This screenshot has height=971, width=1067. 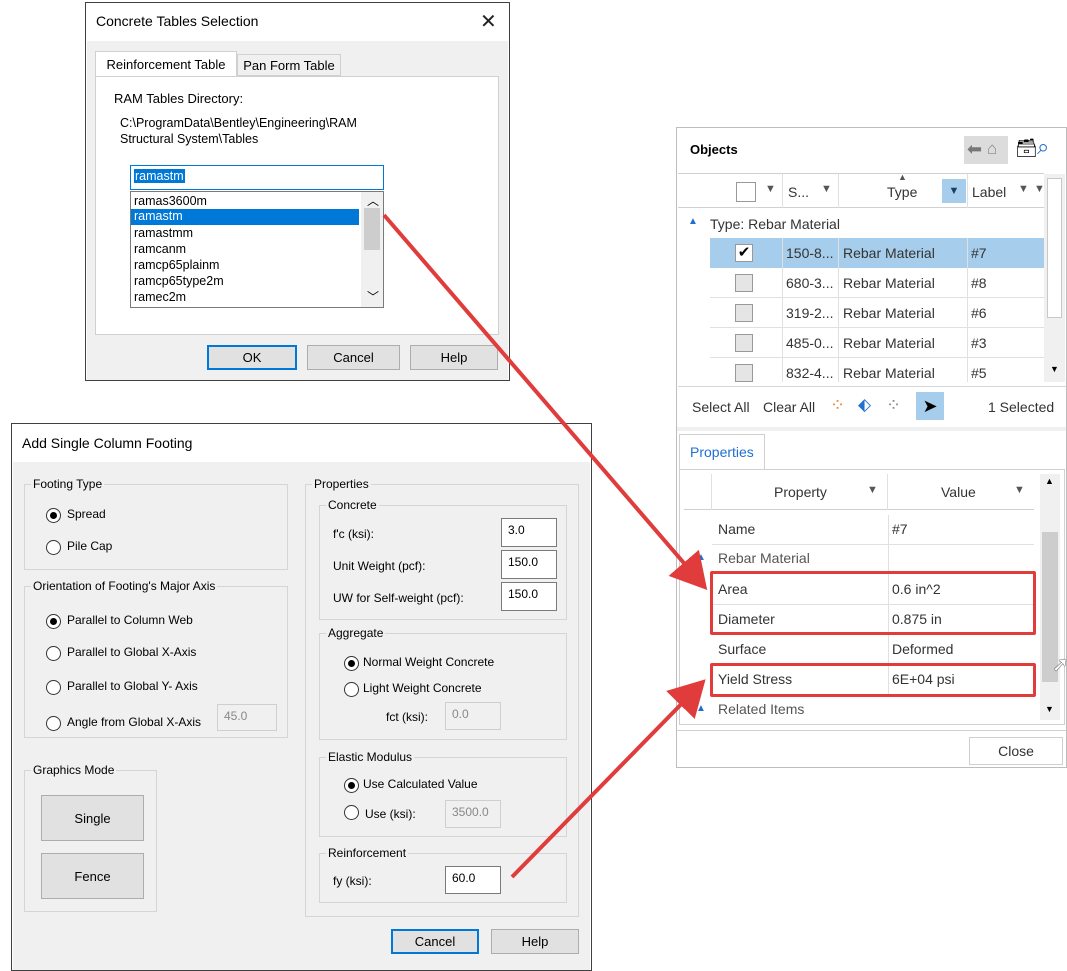 I want to click on light-weight-radio, so click(x=351, y=689).